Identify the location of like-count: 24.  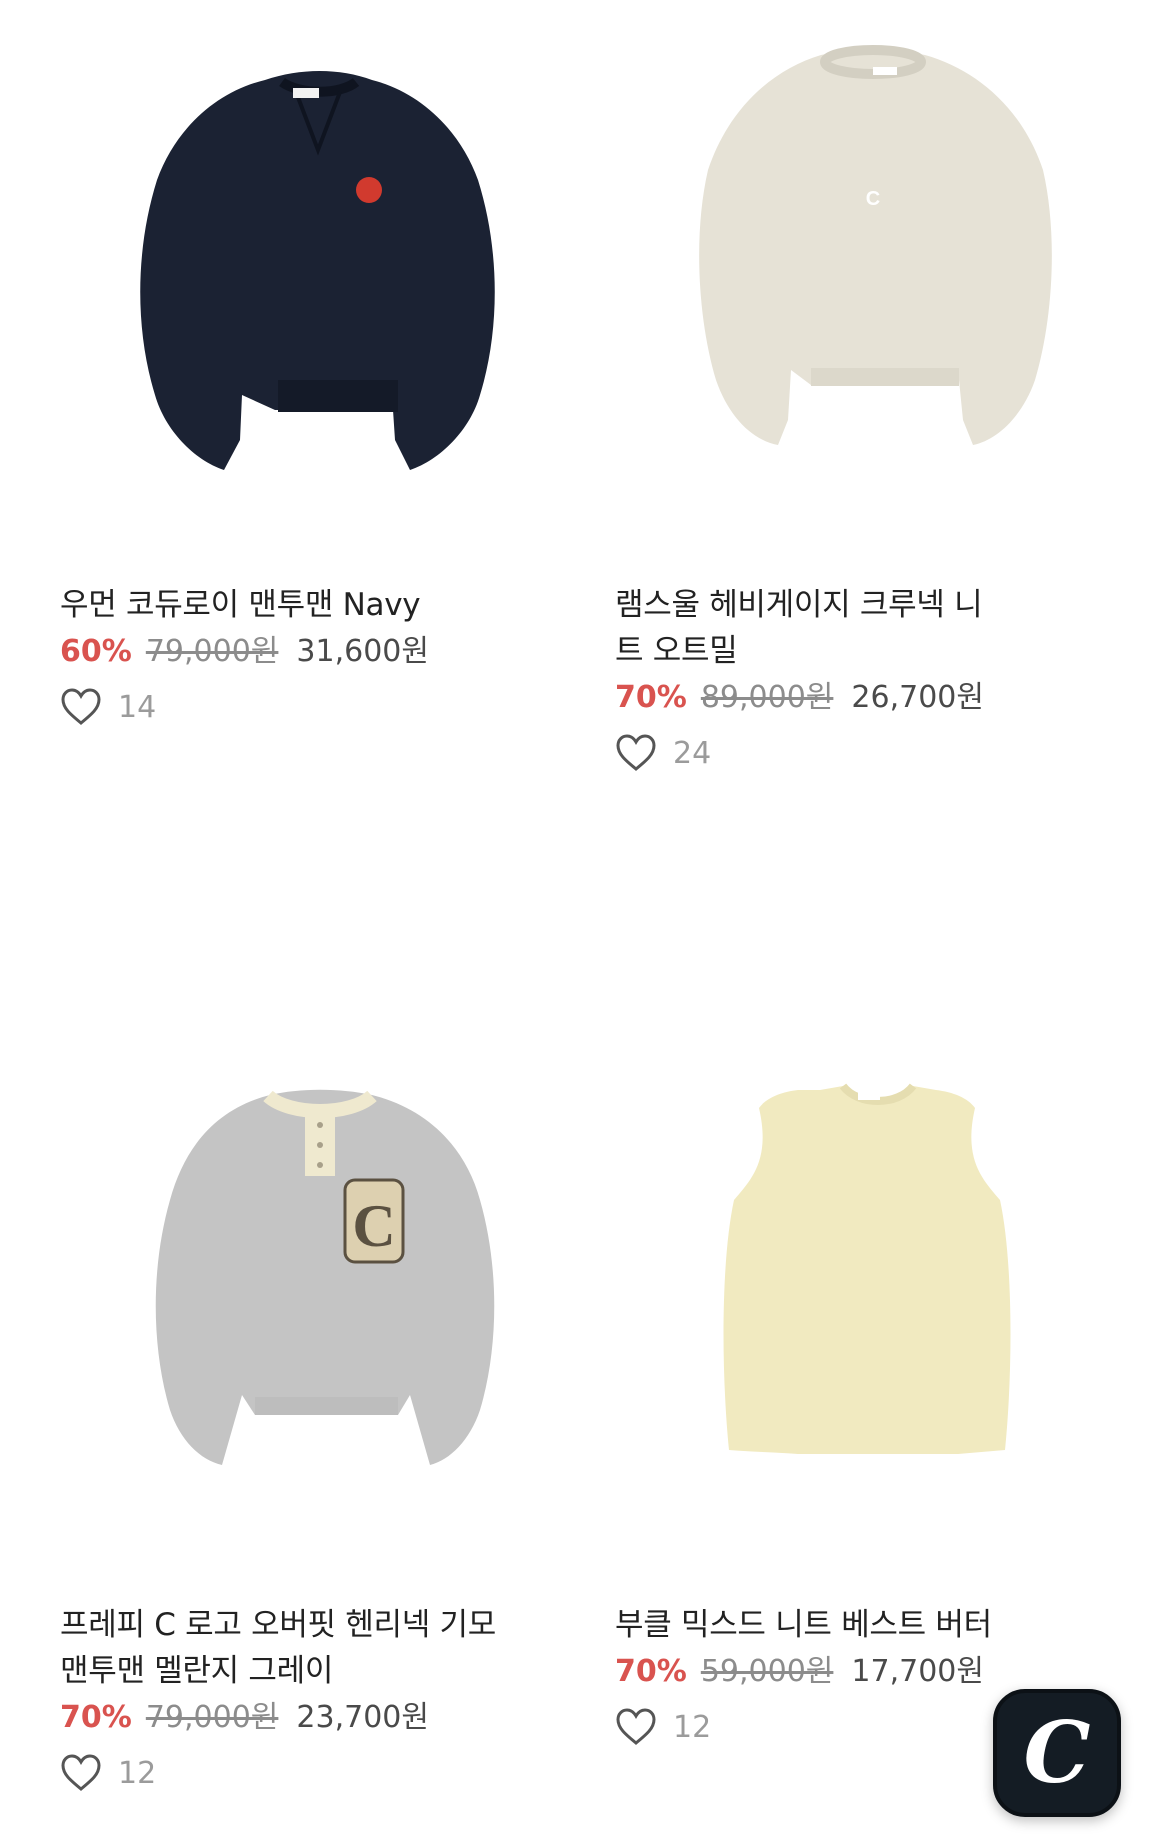
(692, 753).